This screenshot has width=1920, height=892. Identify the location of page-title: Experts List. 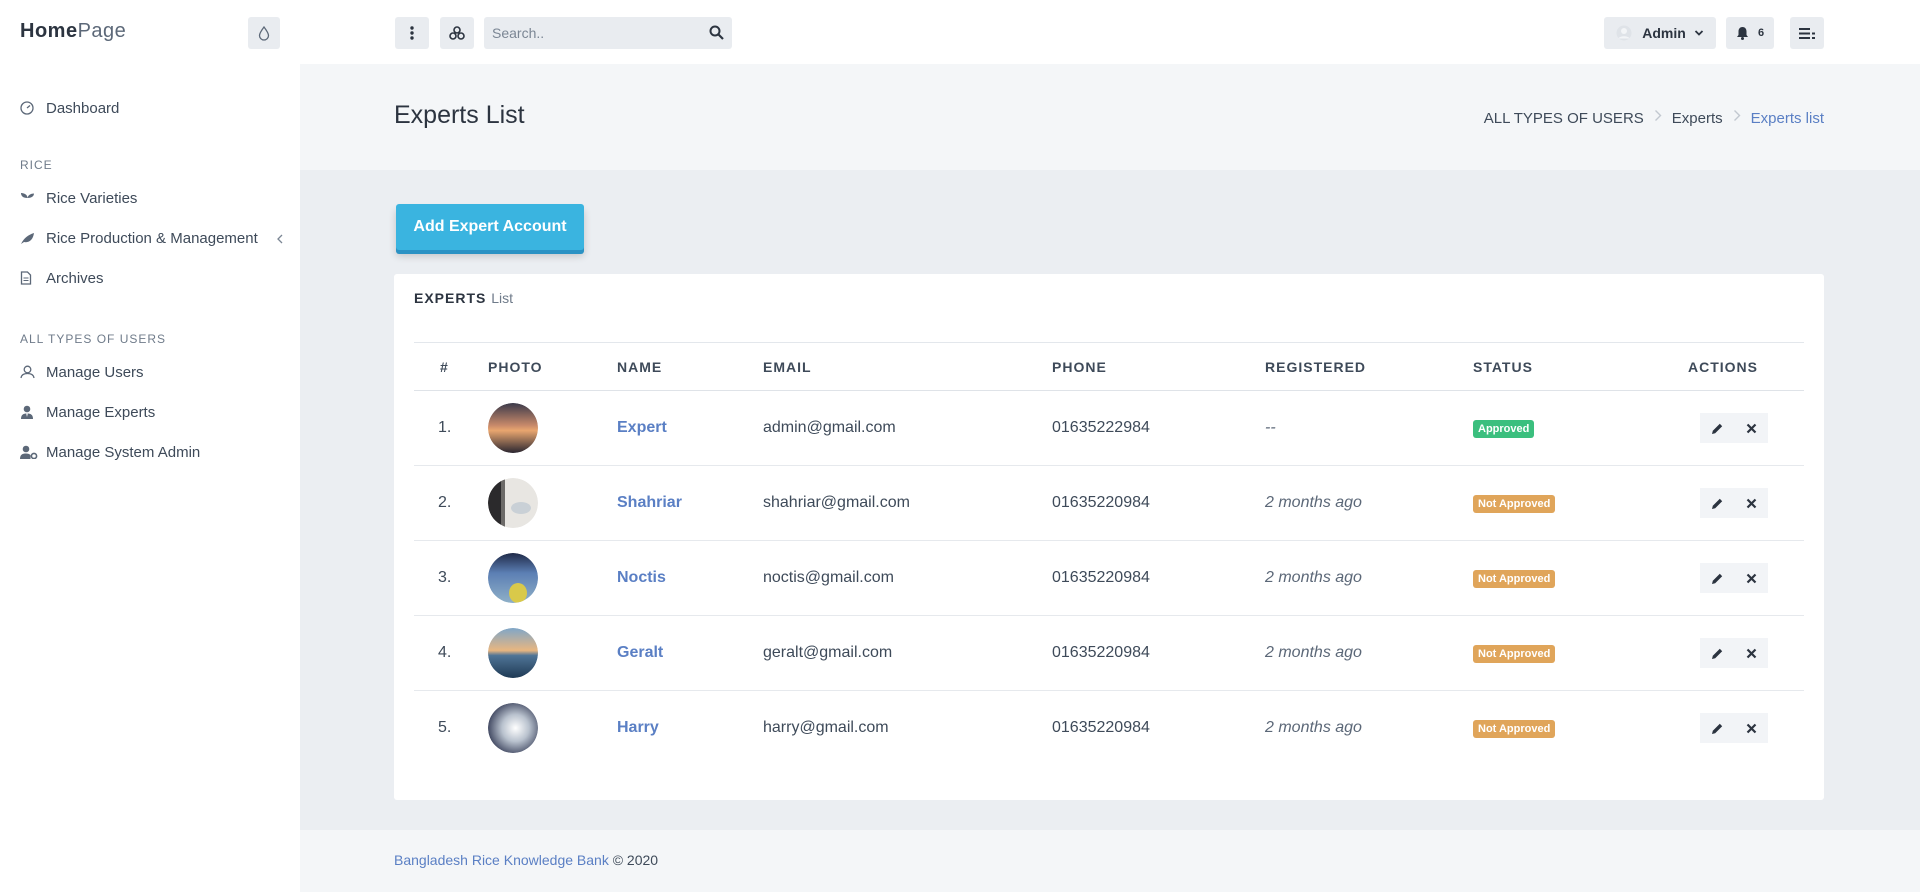
(459, 115).